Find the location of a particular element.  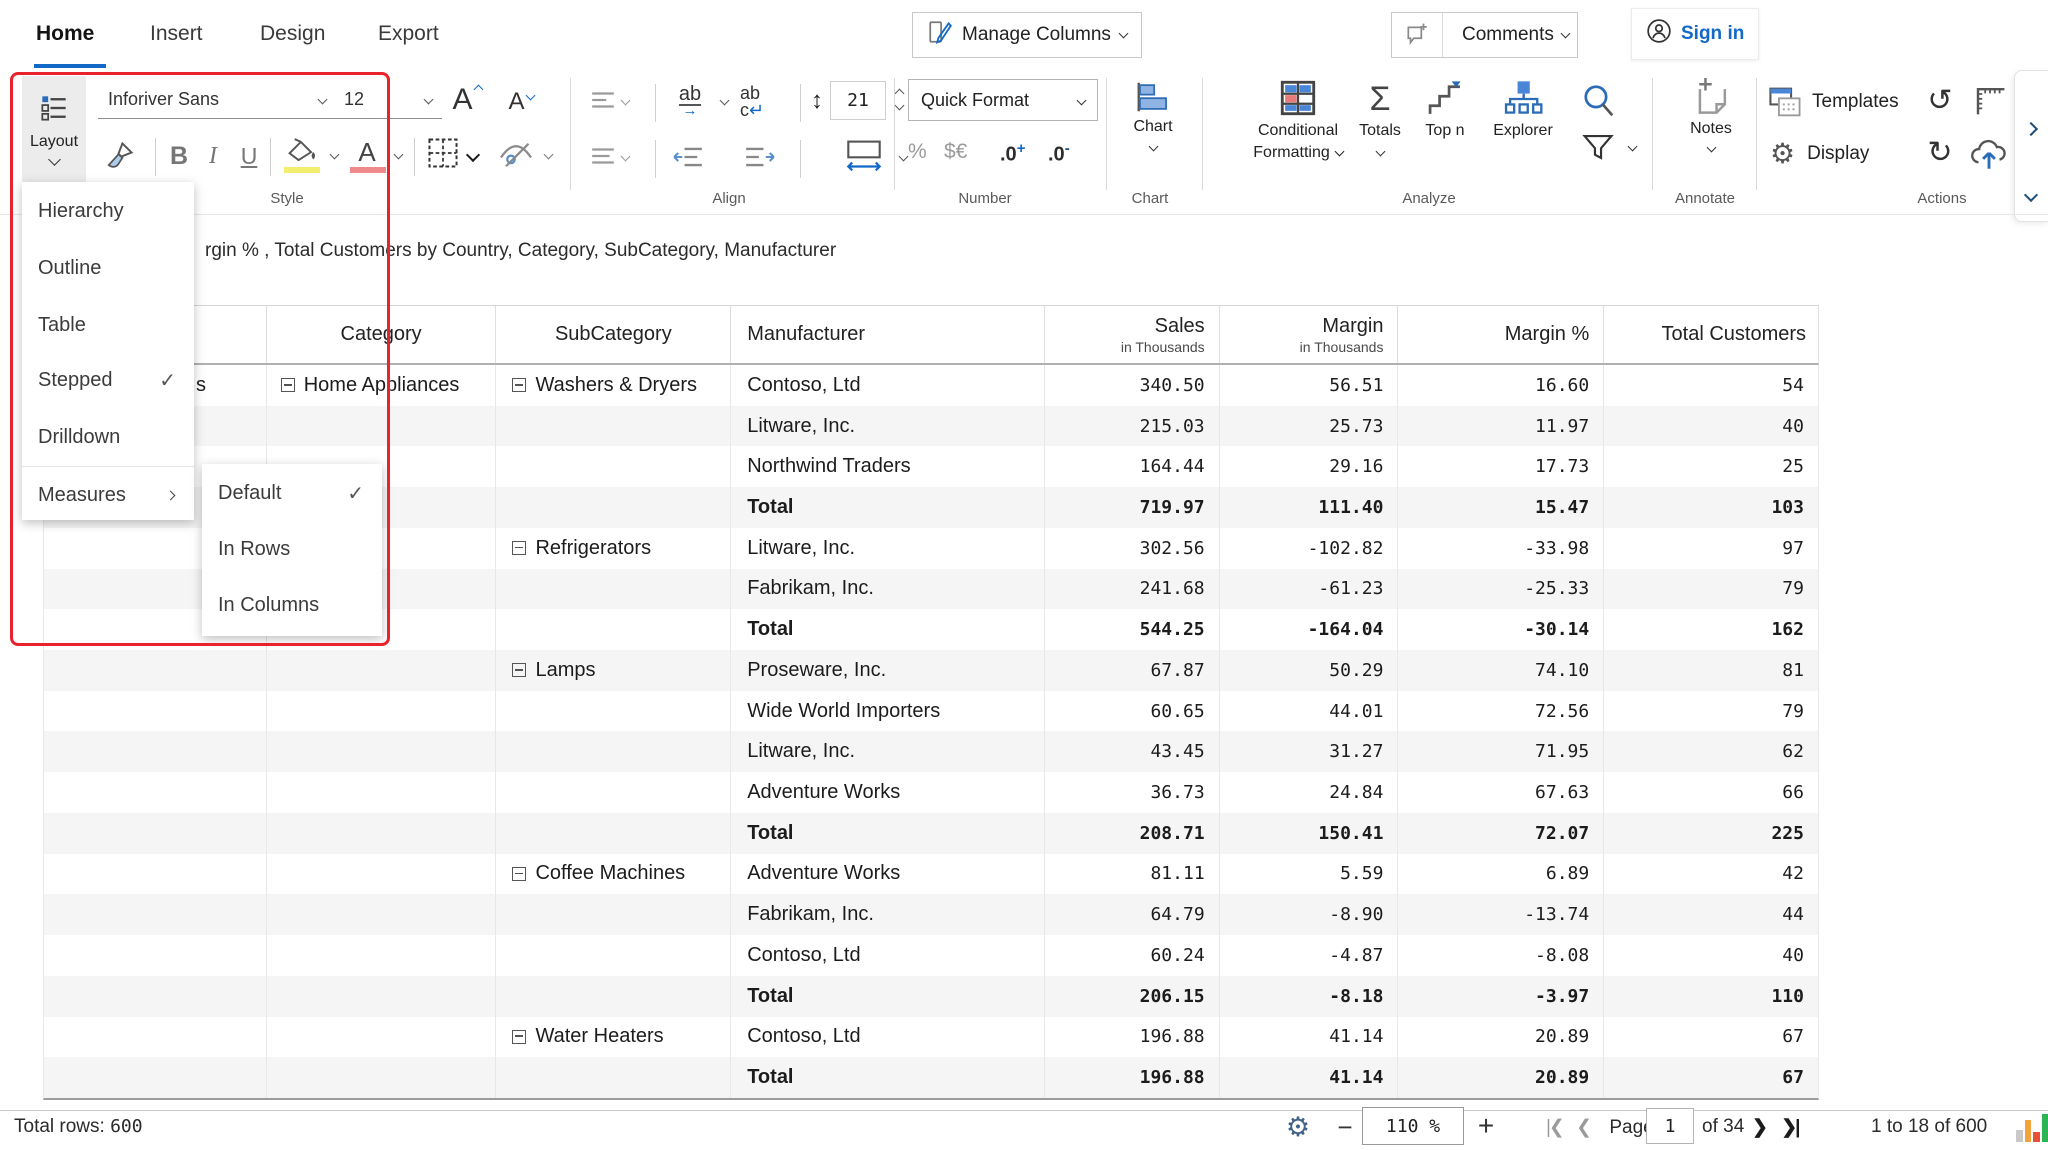

cell-margin-pct: 15.47 is located at coordinates (1501, 507).